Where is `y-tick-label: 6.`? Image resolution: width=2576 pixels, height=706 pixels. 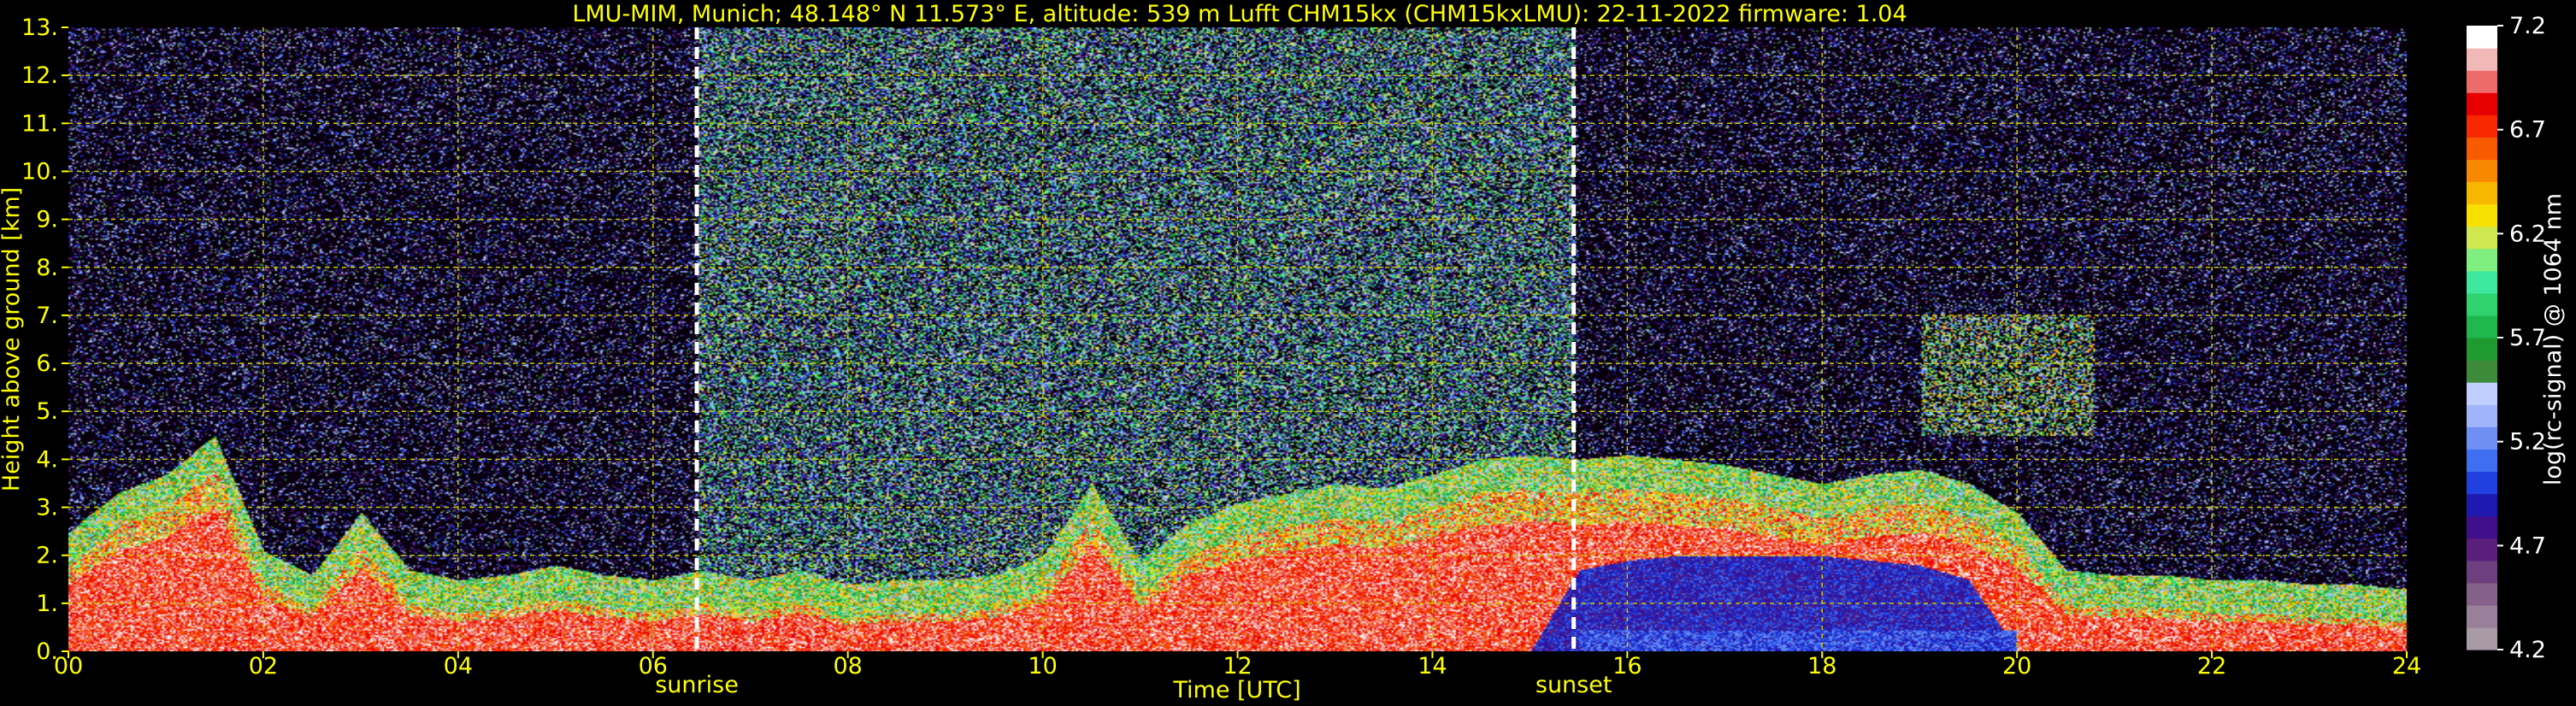 y-tick-label: 6. is located at coordinates (47, 363).